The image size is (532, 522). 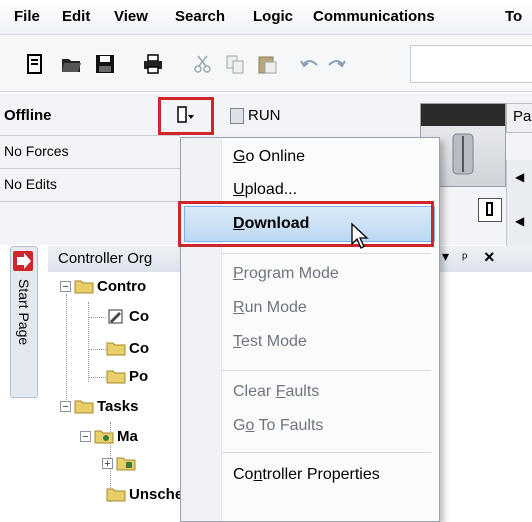 What do you see at coordinates (122, 286) in the screenshot?
I see `tree-item-label: Contro` at bounding box center [122, 286].